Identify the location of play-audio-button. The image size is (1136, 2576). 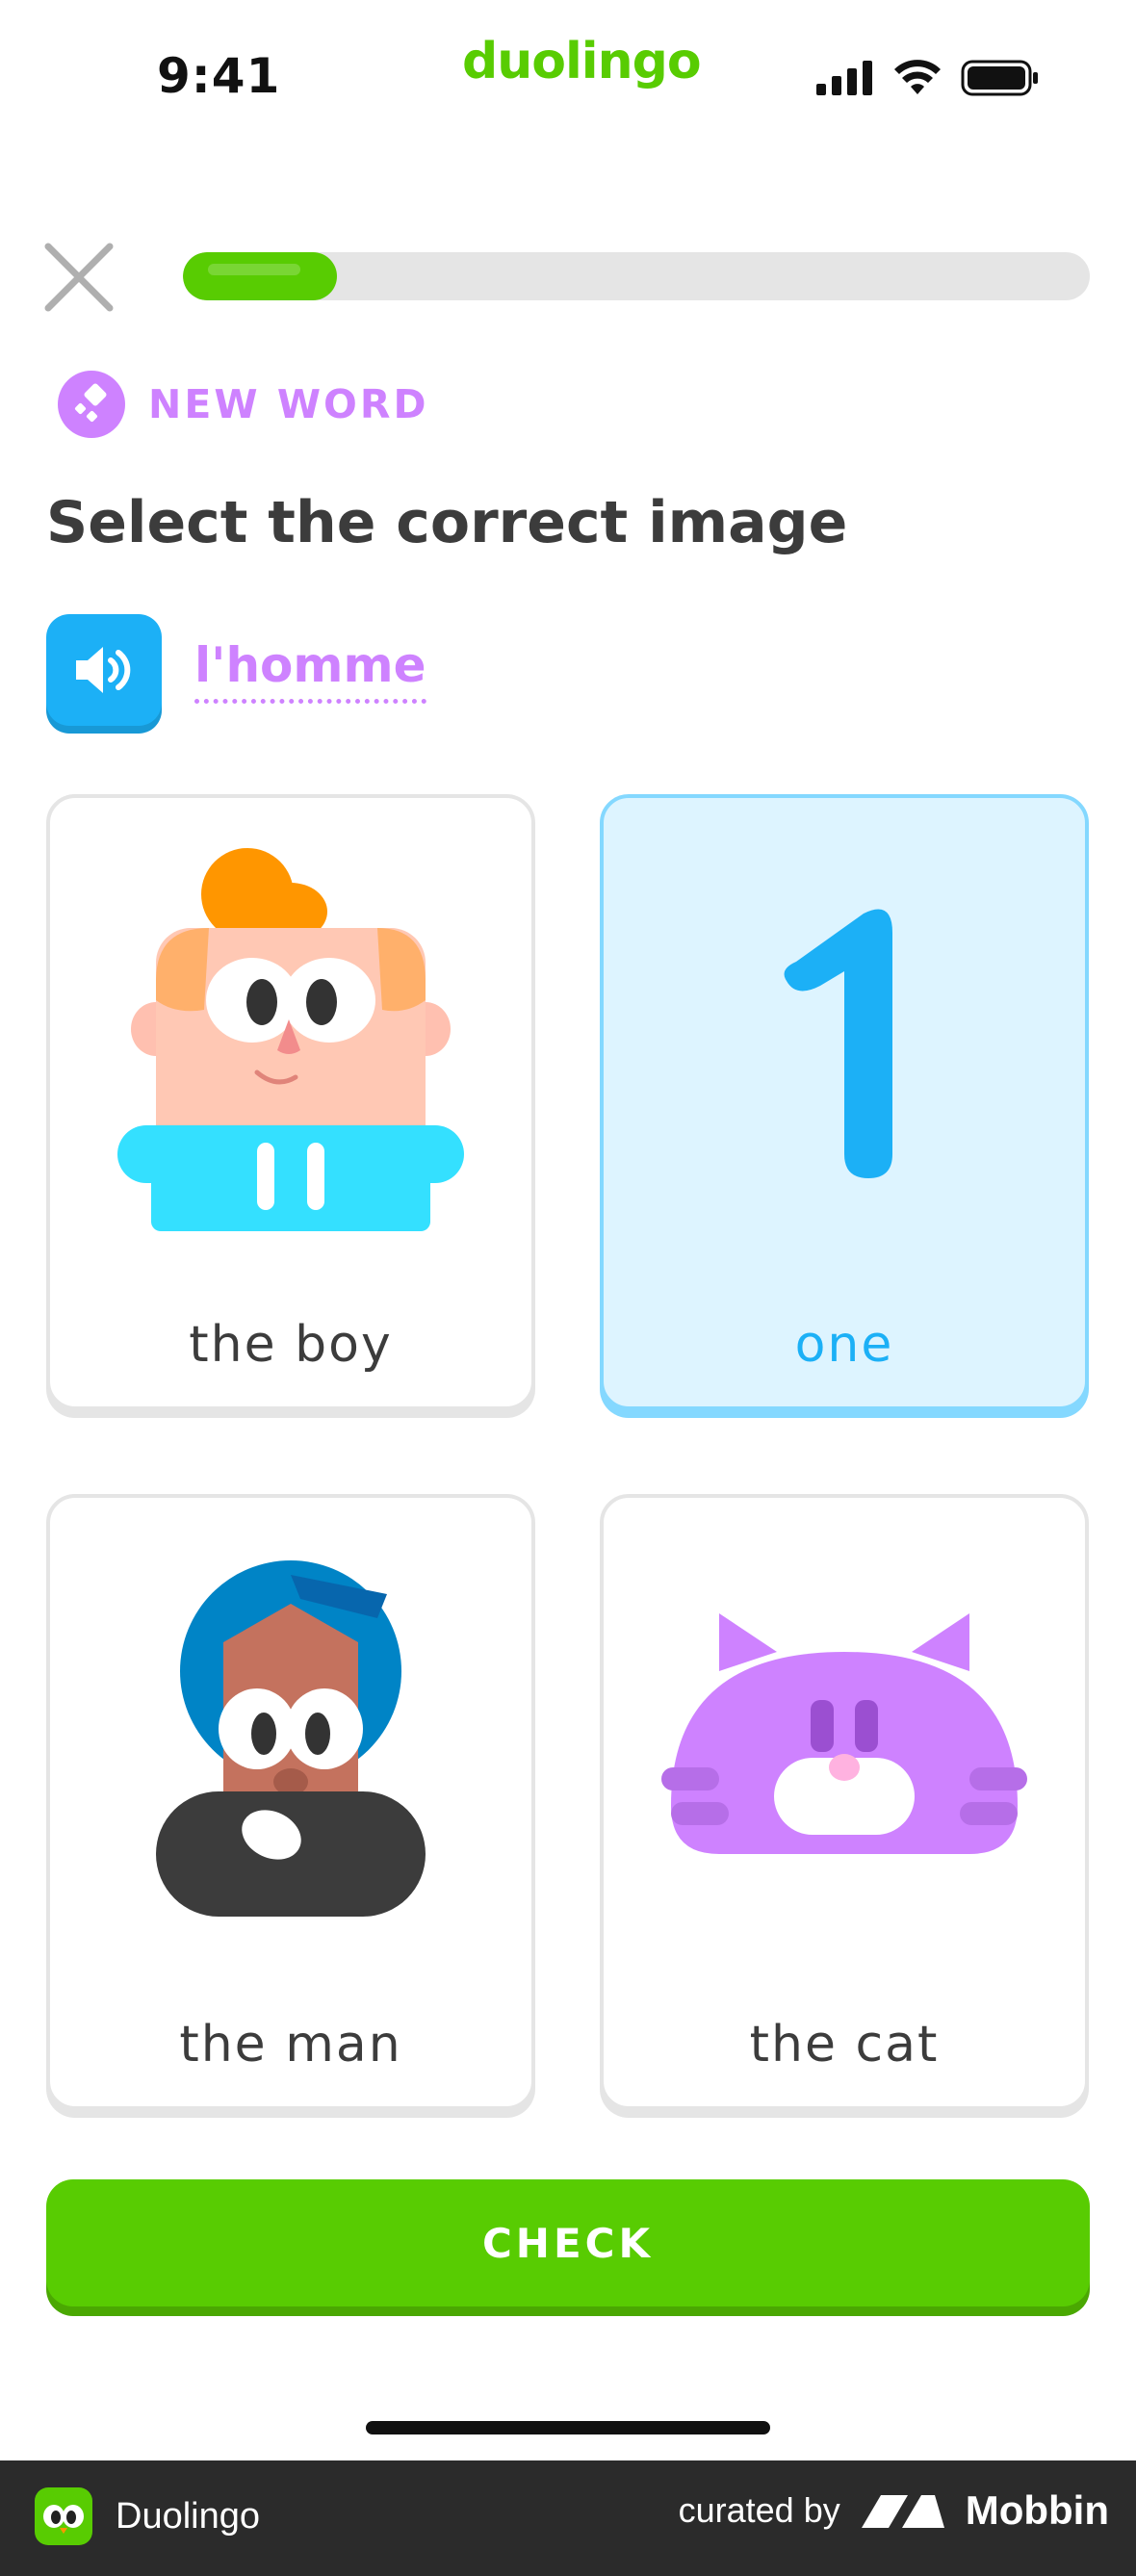
(104, 670).